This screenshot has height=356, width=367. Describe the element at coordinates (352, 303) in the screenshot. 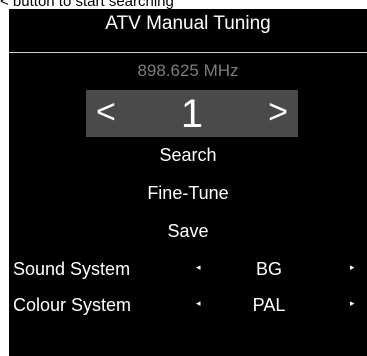

I see `colour-system-right-icon: ▸` at that location.